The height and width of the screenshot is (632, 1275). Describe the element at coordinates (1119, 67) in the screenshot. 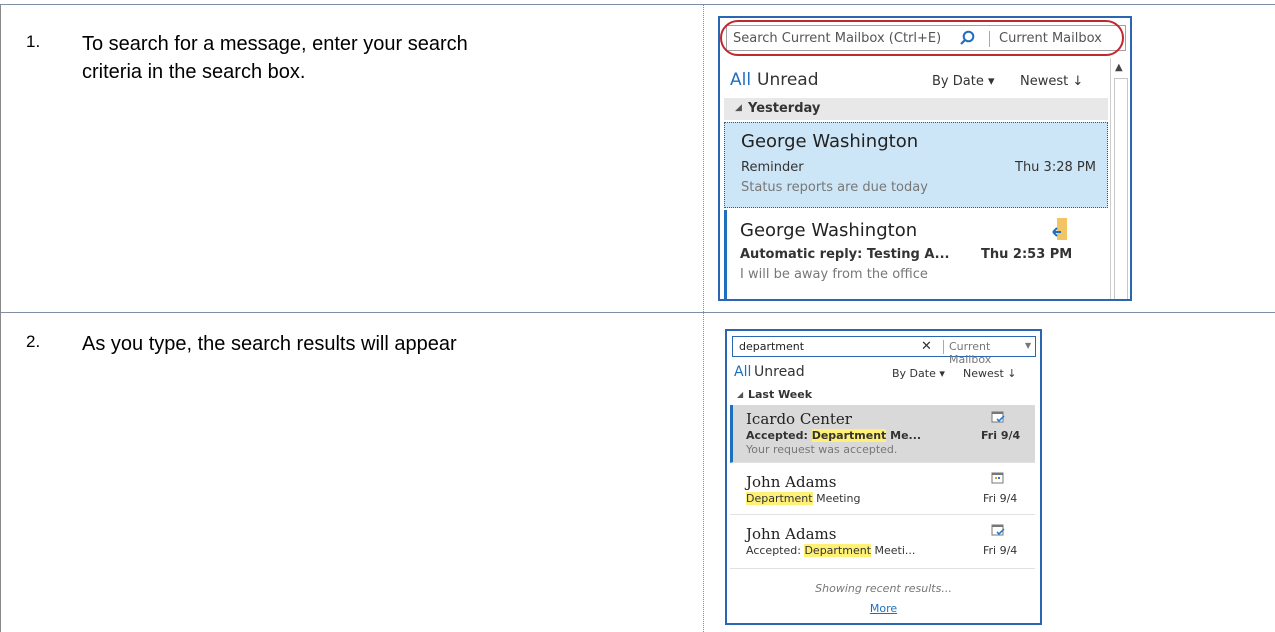

I see `scroll-up-arrow-icon: ▲` at that location.